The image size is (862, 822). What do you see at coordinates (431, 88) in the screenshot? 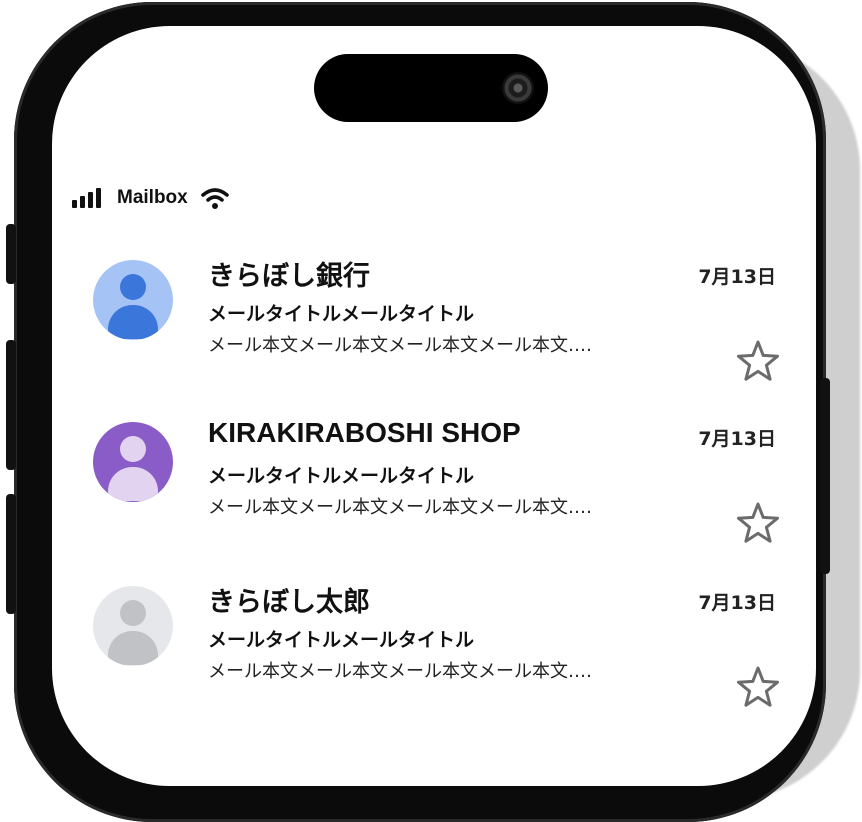
I see `dynamic-island` at bounding box center [431, 88].